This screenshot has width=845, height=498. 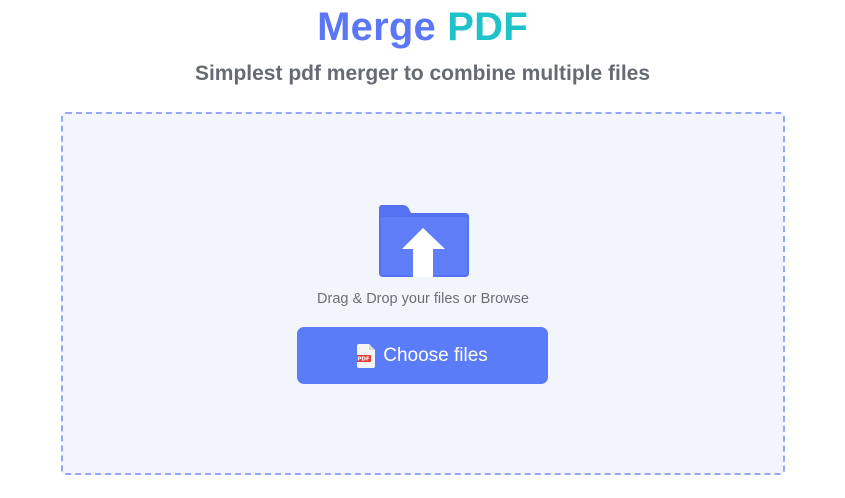 I want to click on pdf-icon-label: PDF, so click(x=364, y=359).